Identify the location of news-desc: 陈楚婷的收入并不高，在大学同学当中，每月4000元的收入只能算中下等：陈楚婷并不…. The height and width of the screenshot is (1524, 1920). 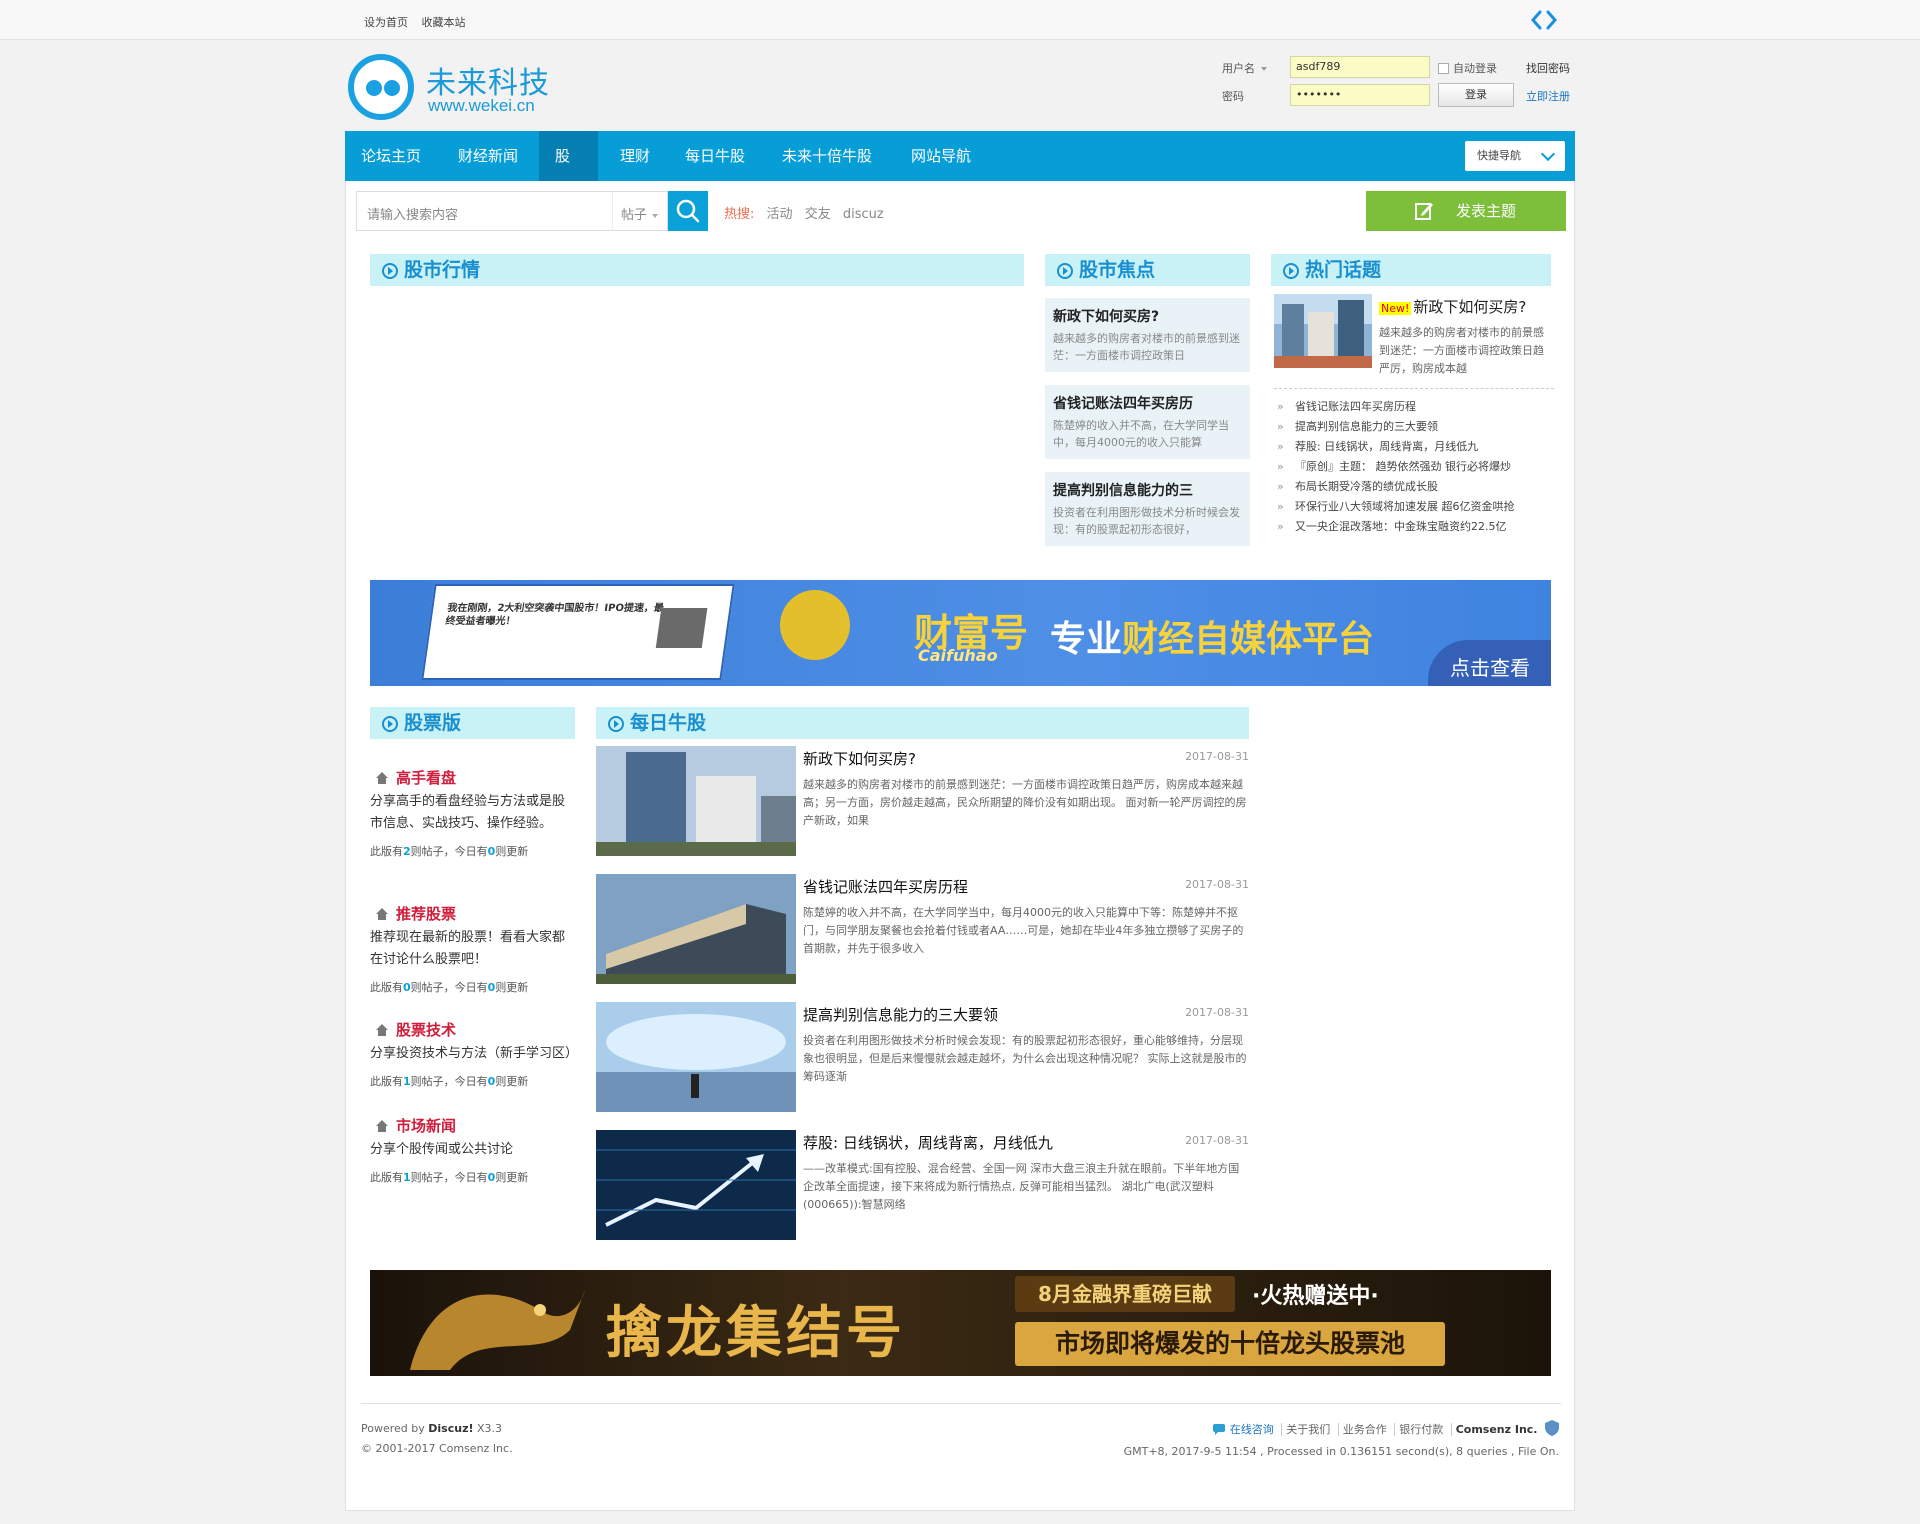
(1023, 930).